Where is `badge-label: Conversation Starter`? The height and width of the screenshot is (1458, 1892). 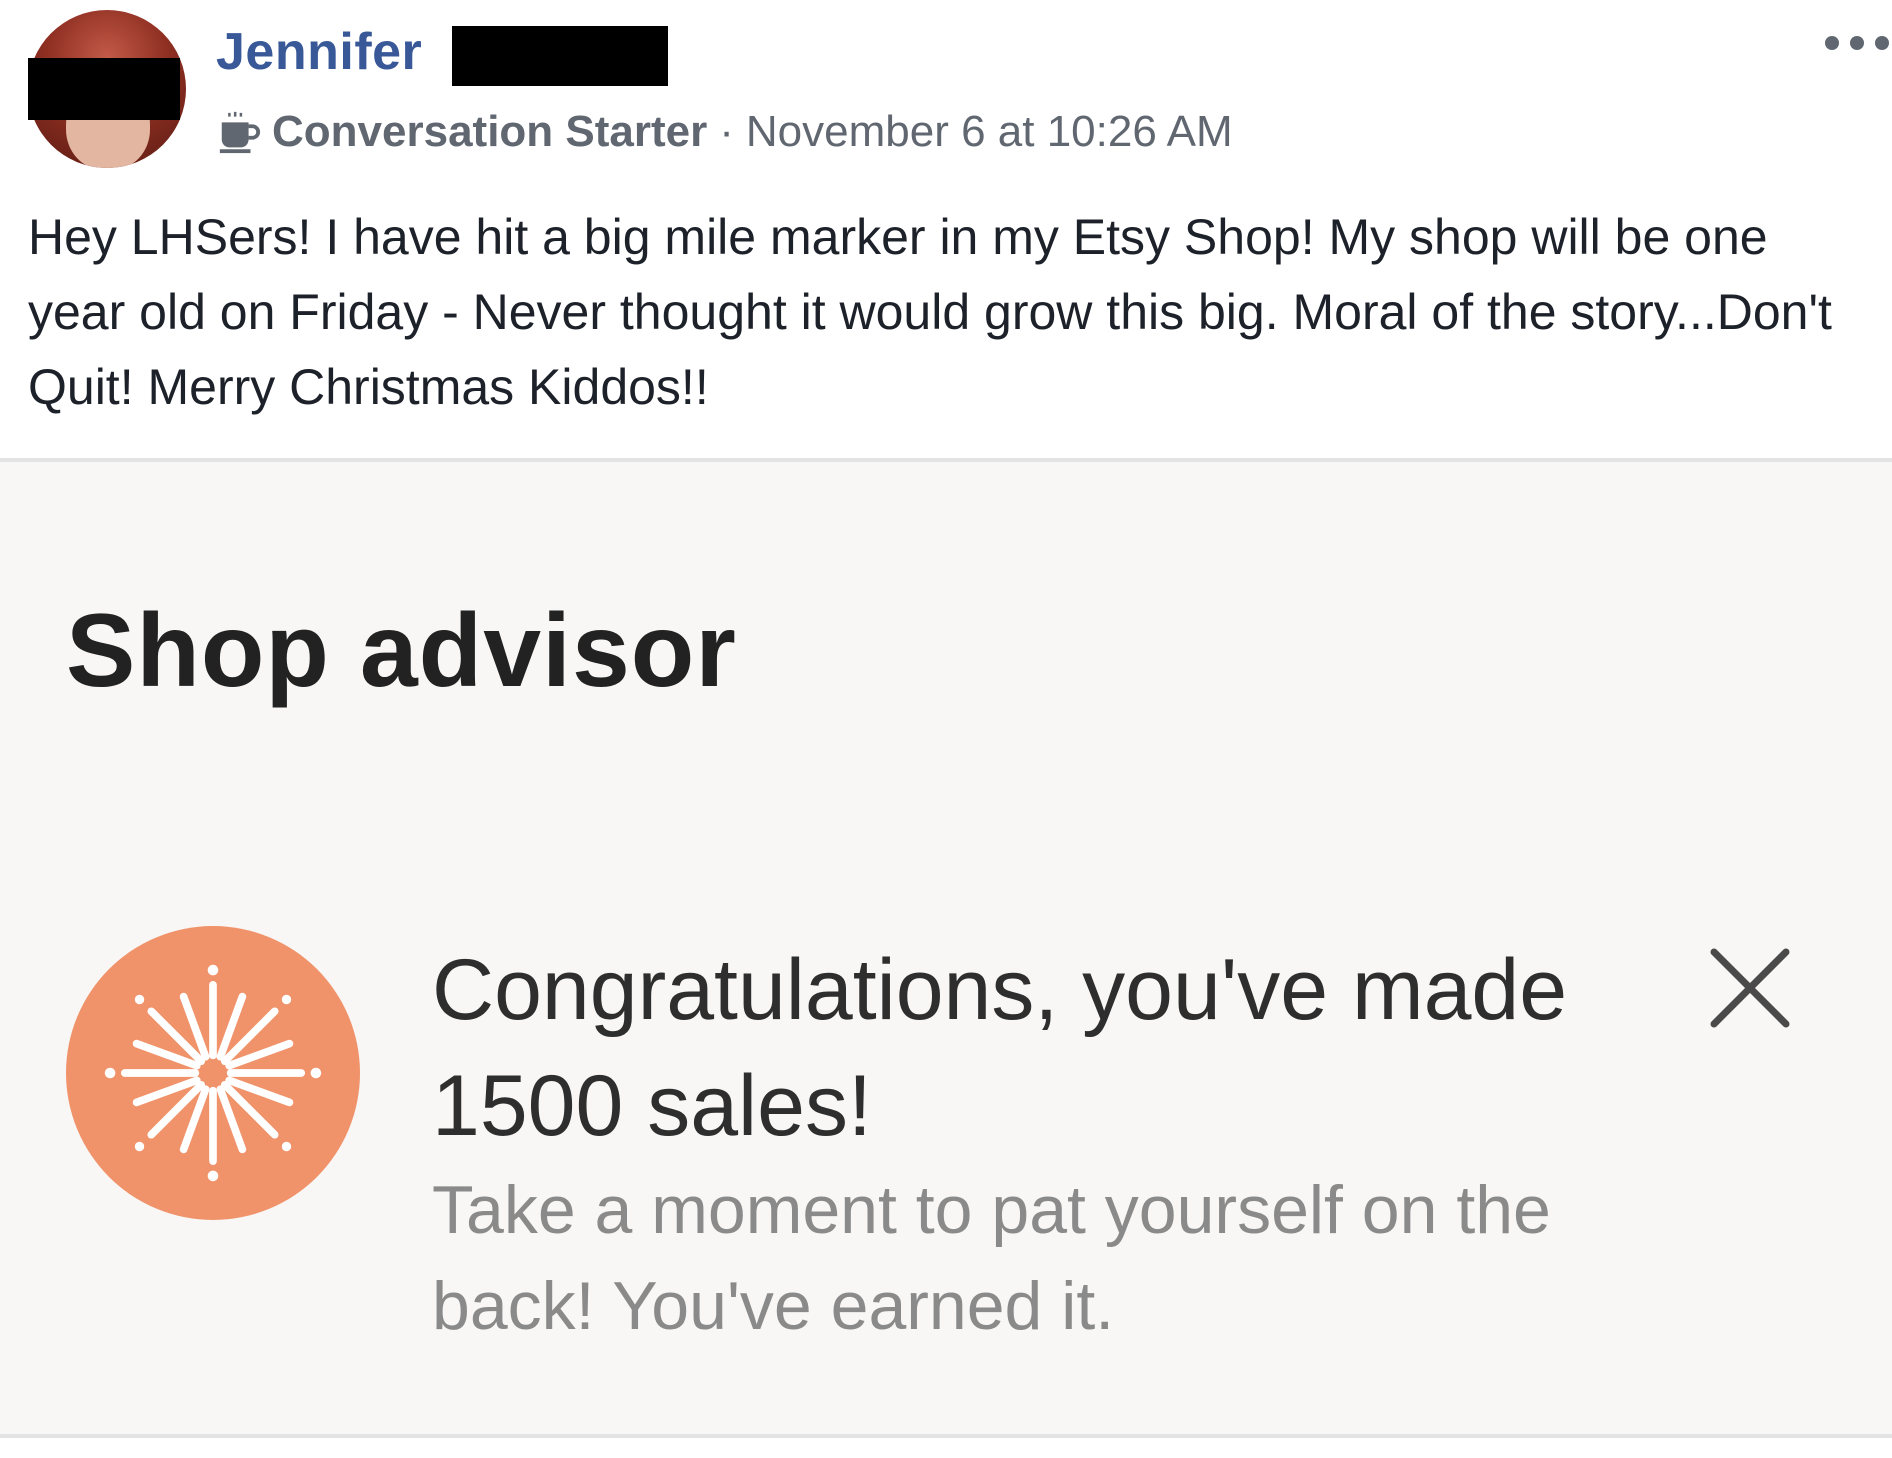 badge-label: Conversation Starter is located at coordinates (489, 132).